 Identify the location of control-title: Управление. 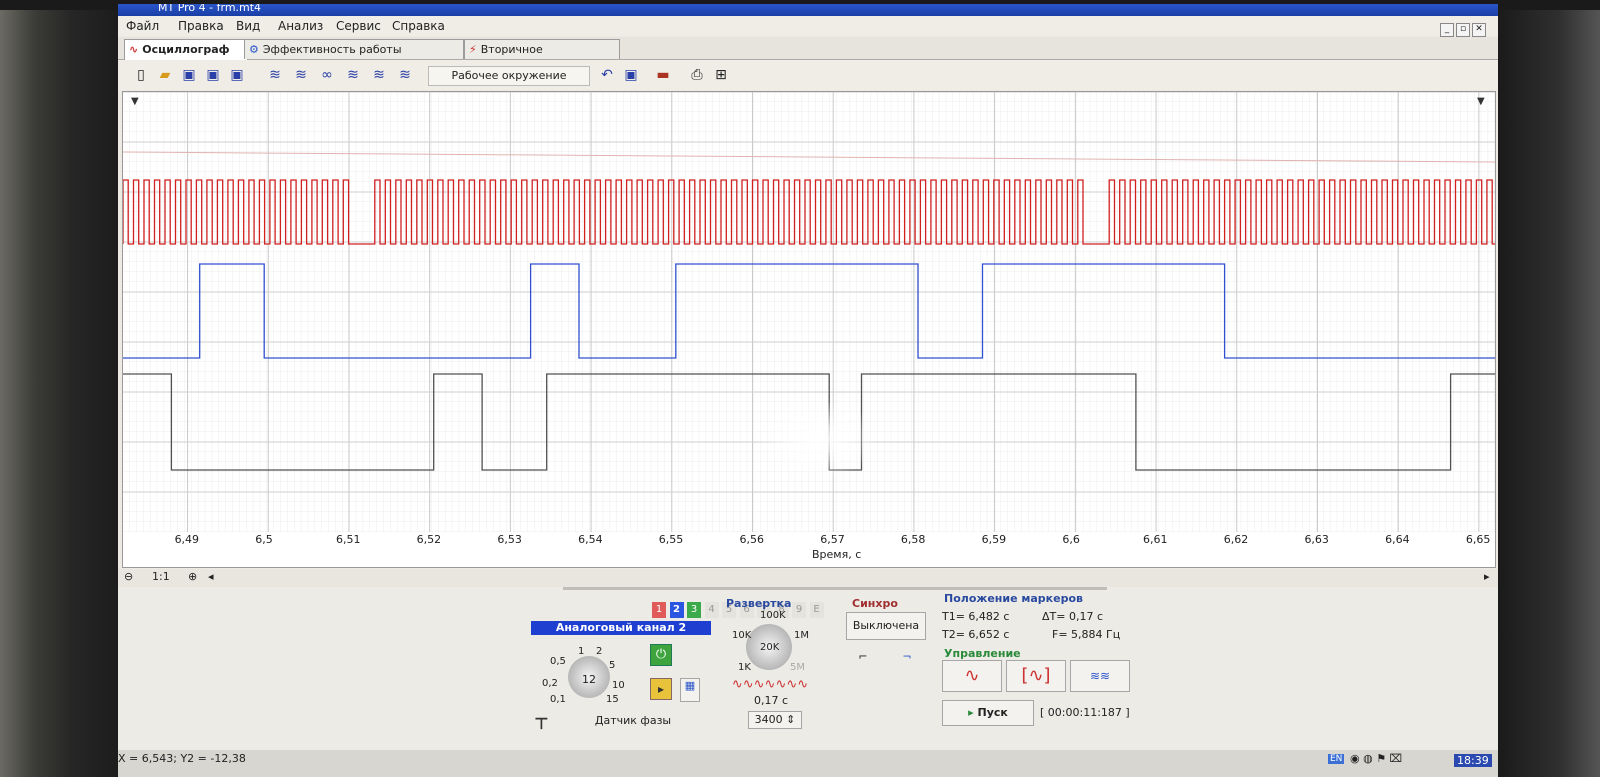
(982, 653).